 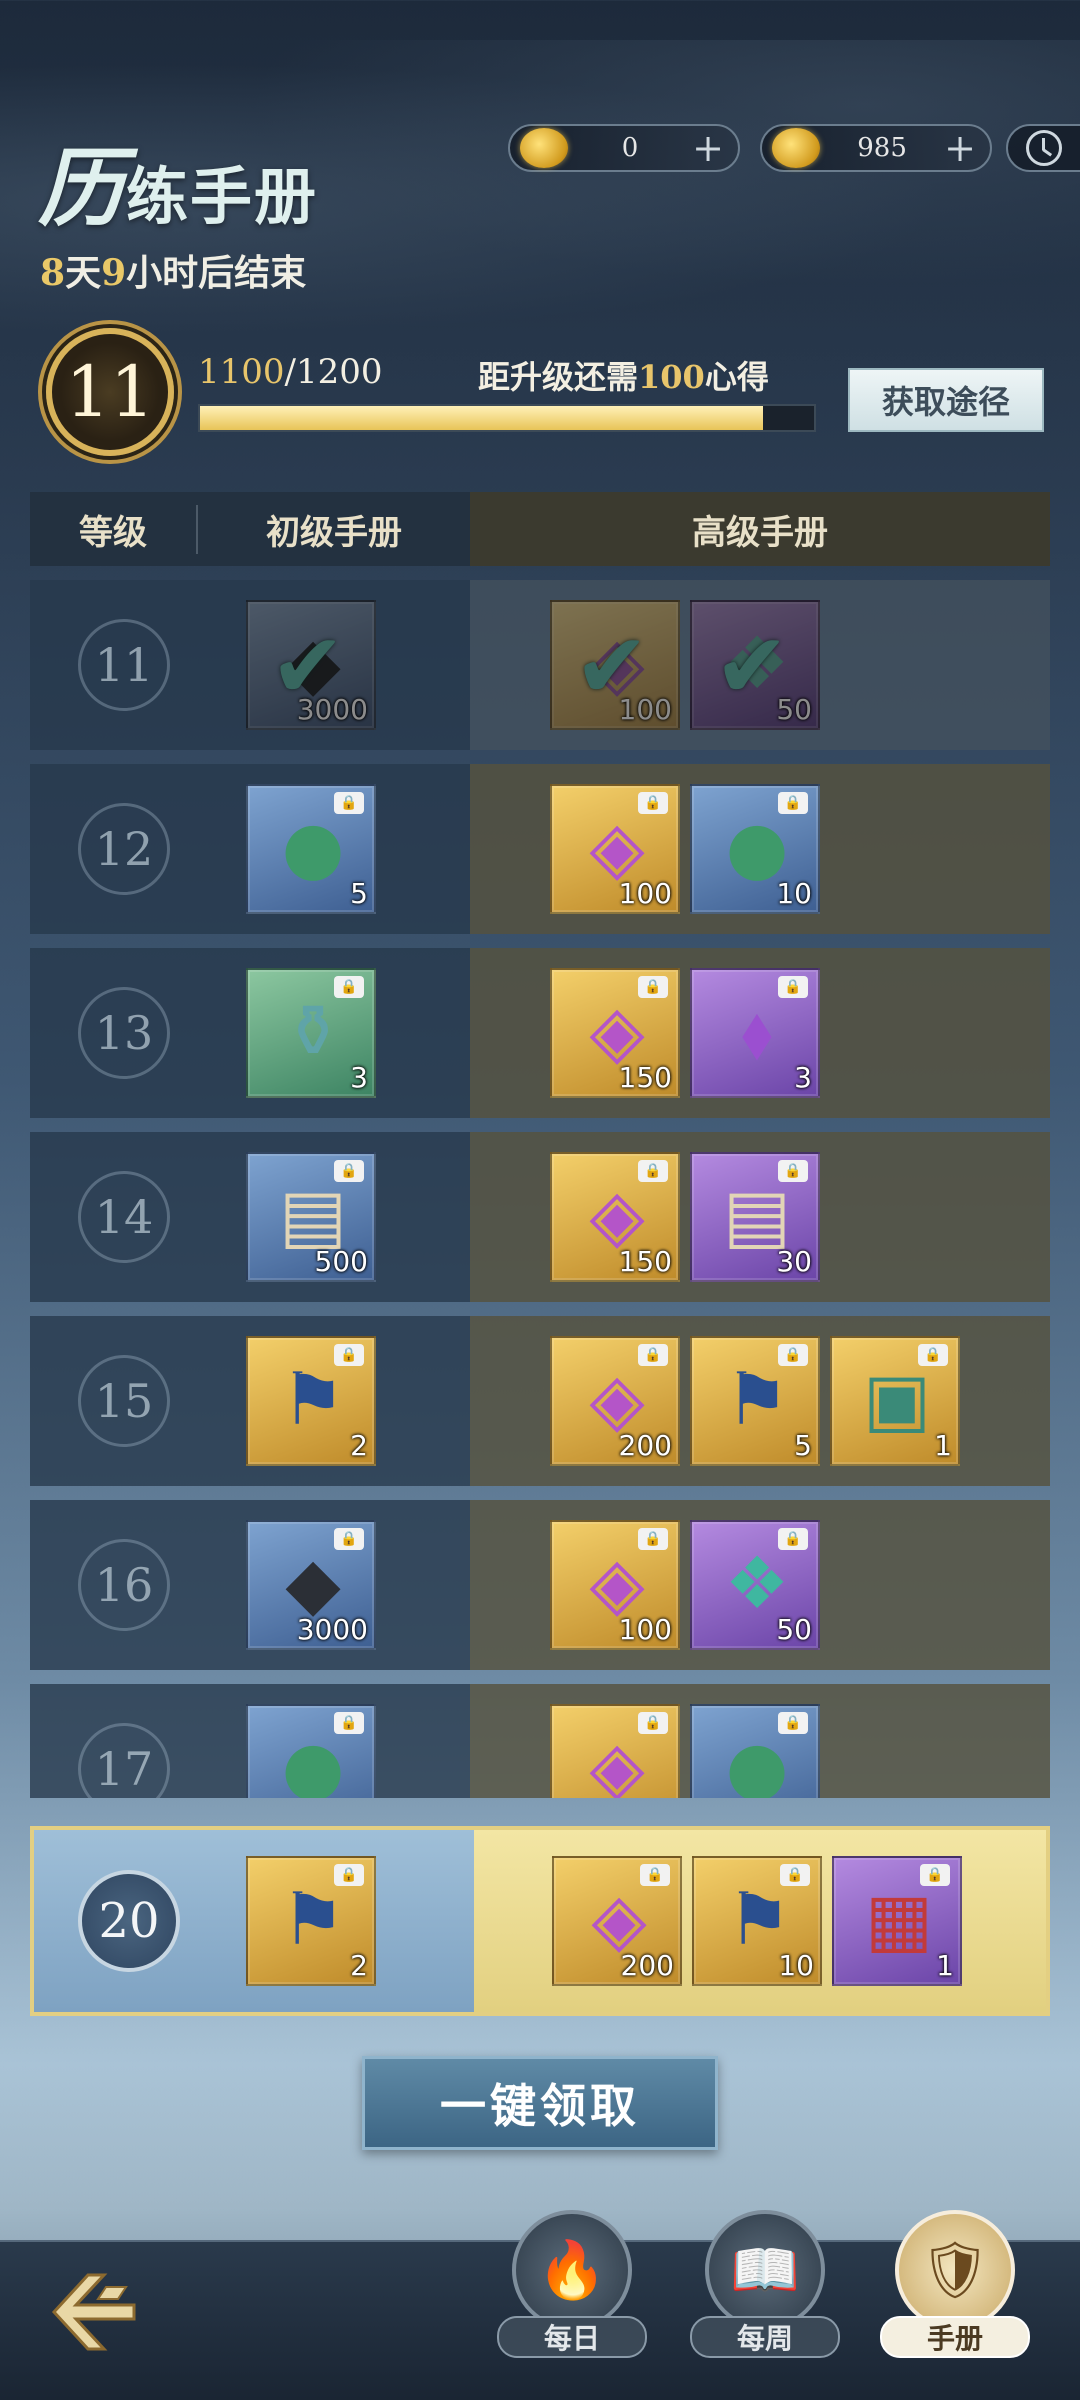 I want to click on advanced-reward-cell: ◈ 🔒 200 ⚑ 🔒 5 ▣ 🔒 1, so click(x=760, y=1401).